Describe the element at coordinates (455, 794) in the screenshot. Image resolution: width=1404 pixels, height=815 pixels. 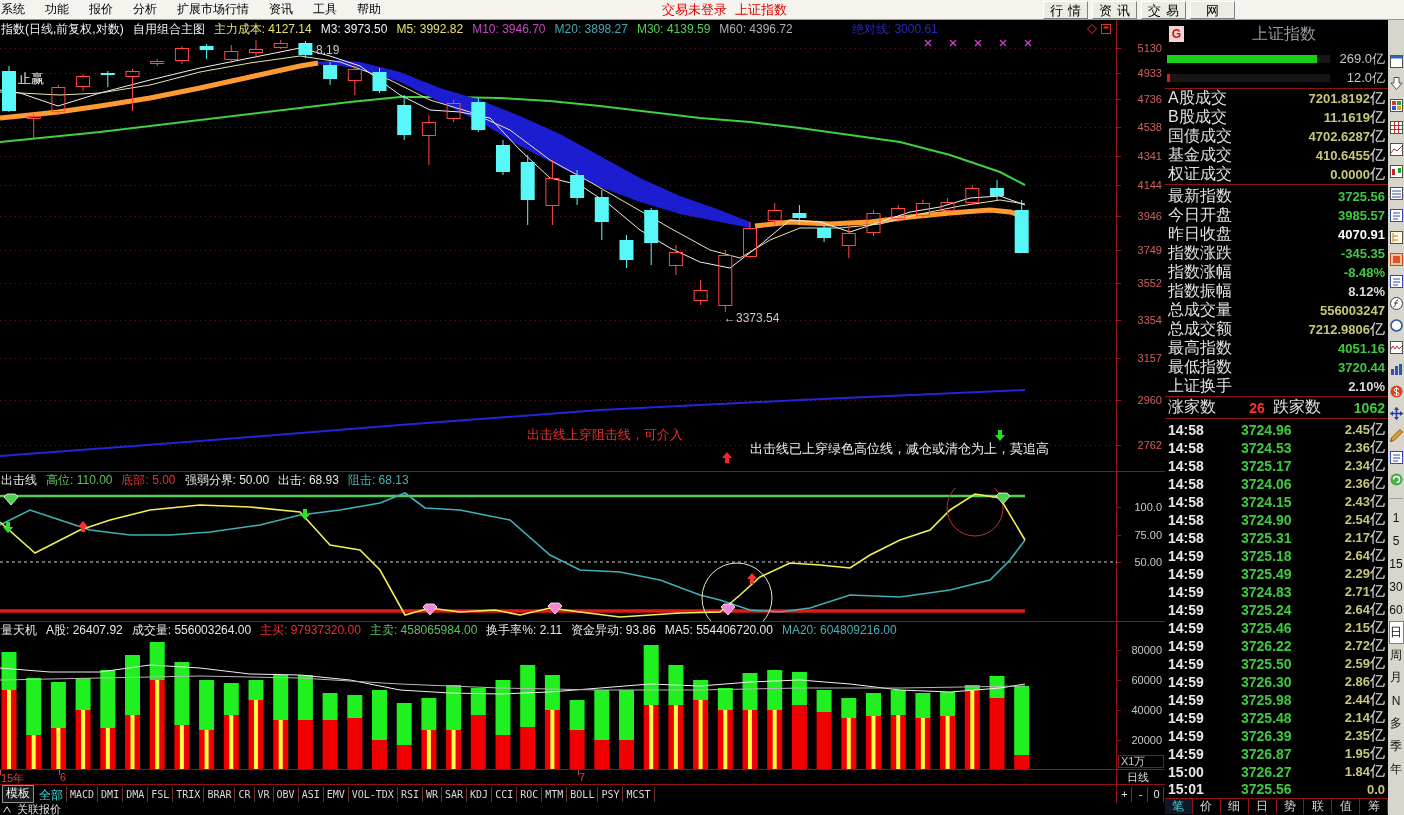
I see `indicator-tab: SAR` at that location.